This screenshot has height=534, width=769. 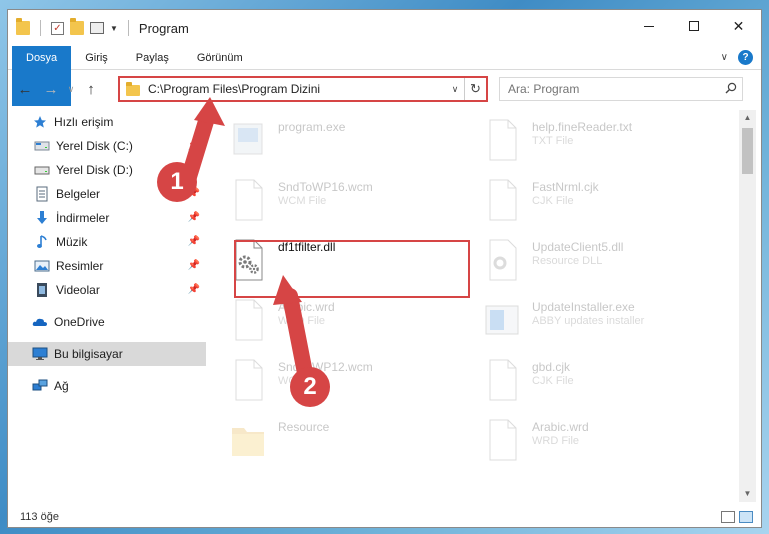 What do you see at coordinates (83, 218) in the screenshot?
I see `sidebar-item-label: İndirmeler` at bounding box center [83, 218].